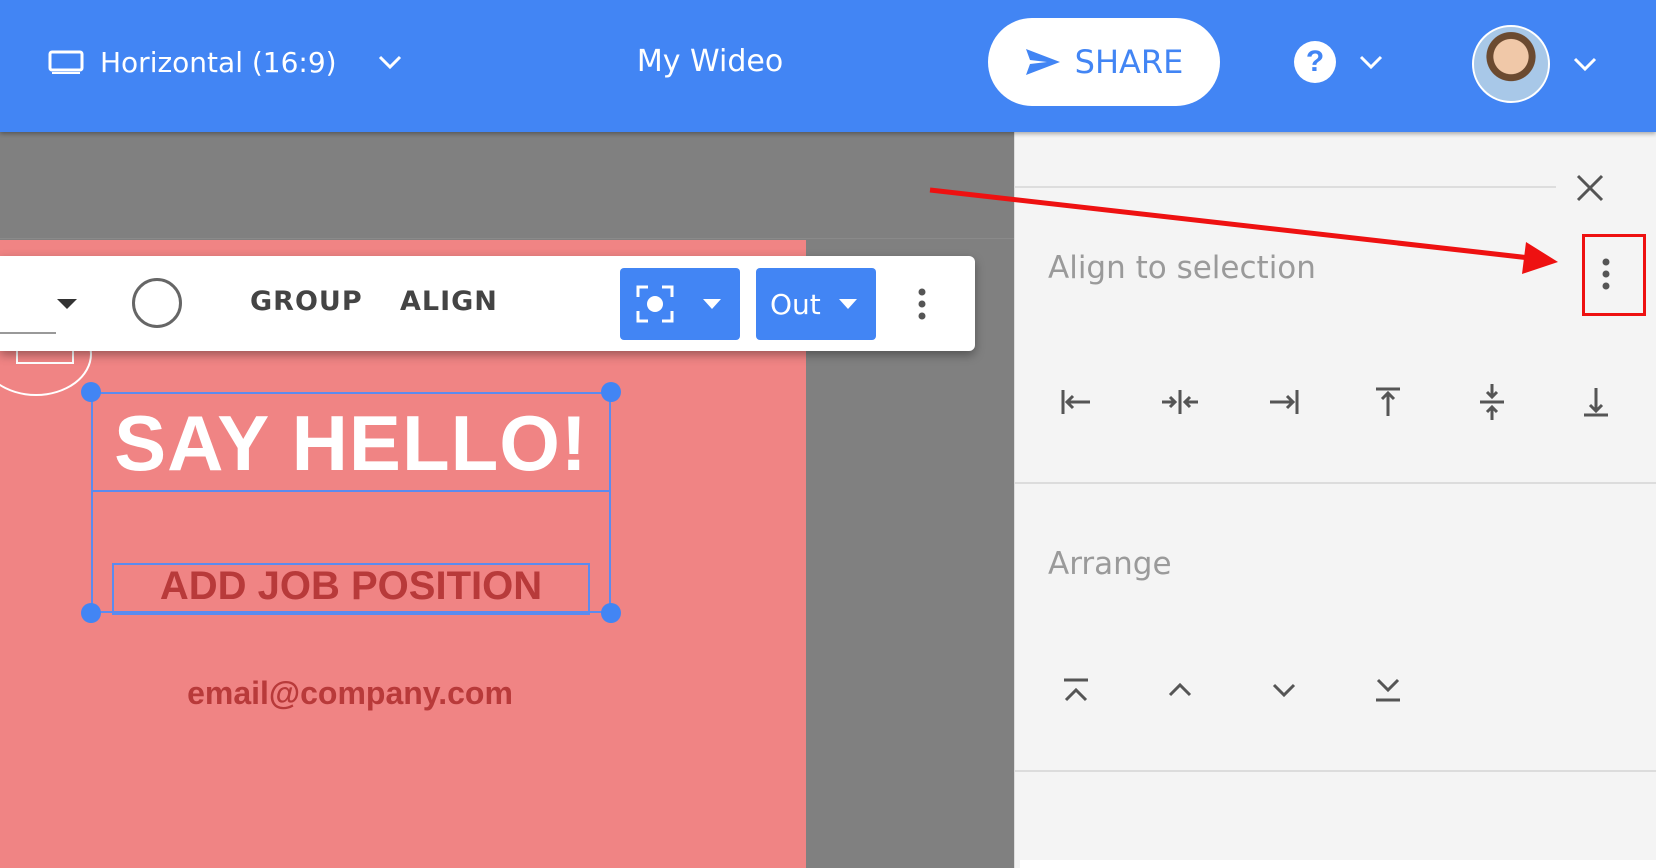 The width and height of the screenshot is (1656, 868). Describe the element at coordinates (1590, 188) in the screenshot. I see `close-icon` at that location.